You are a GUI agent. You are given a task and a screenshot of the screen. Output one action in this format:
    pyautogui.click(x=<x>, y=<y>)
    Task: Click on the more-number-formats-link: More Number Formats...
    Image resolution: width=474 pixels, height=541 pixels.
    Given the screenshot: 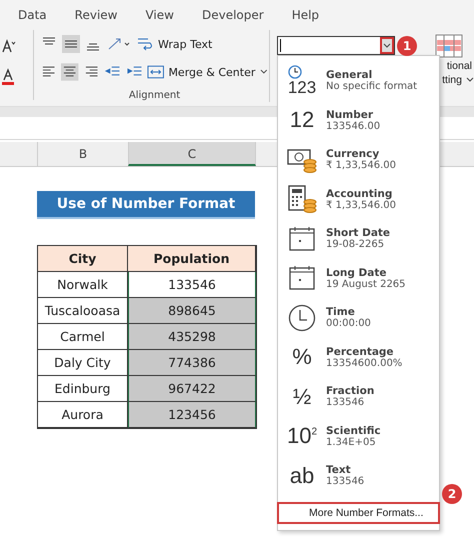 What is the action you would take?
    pyautogui.click(x=358, y=513)
    